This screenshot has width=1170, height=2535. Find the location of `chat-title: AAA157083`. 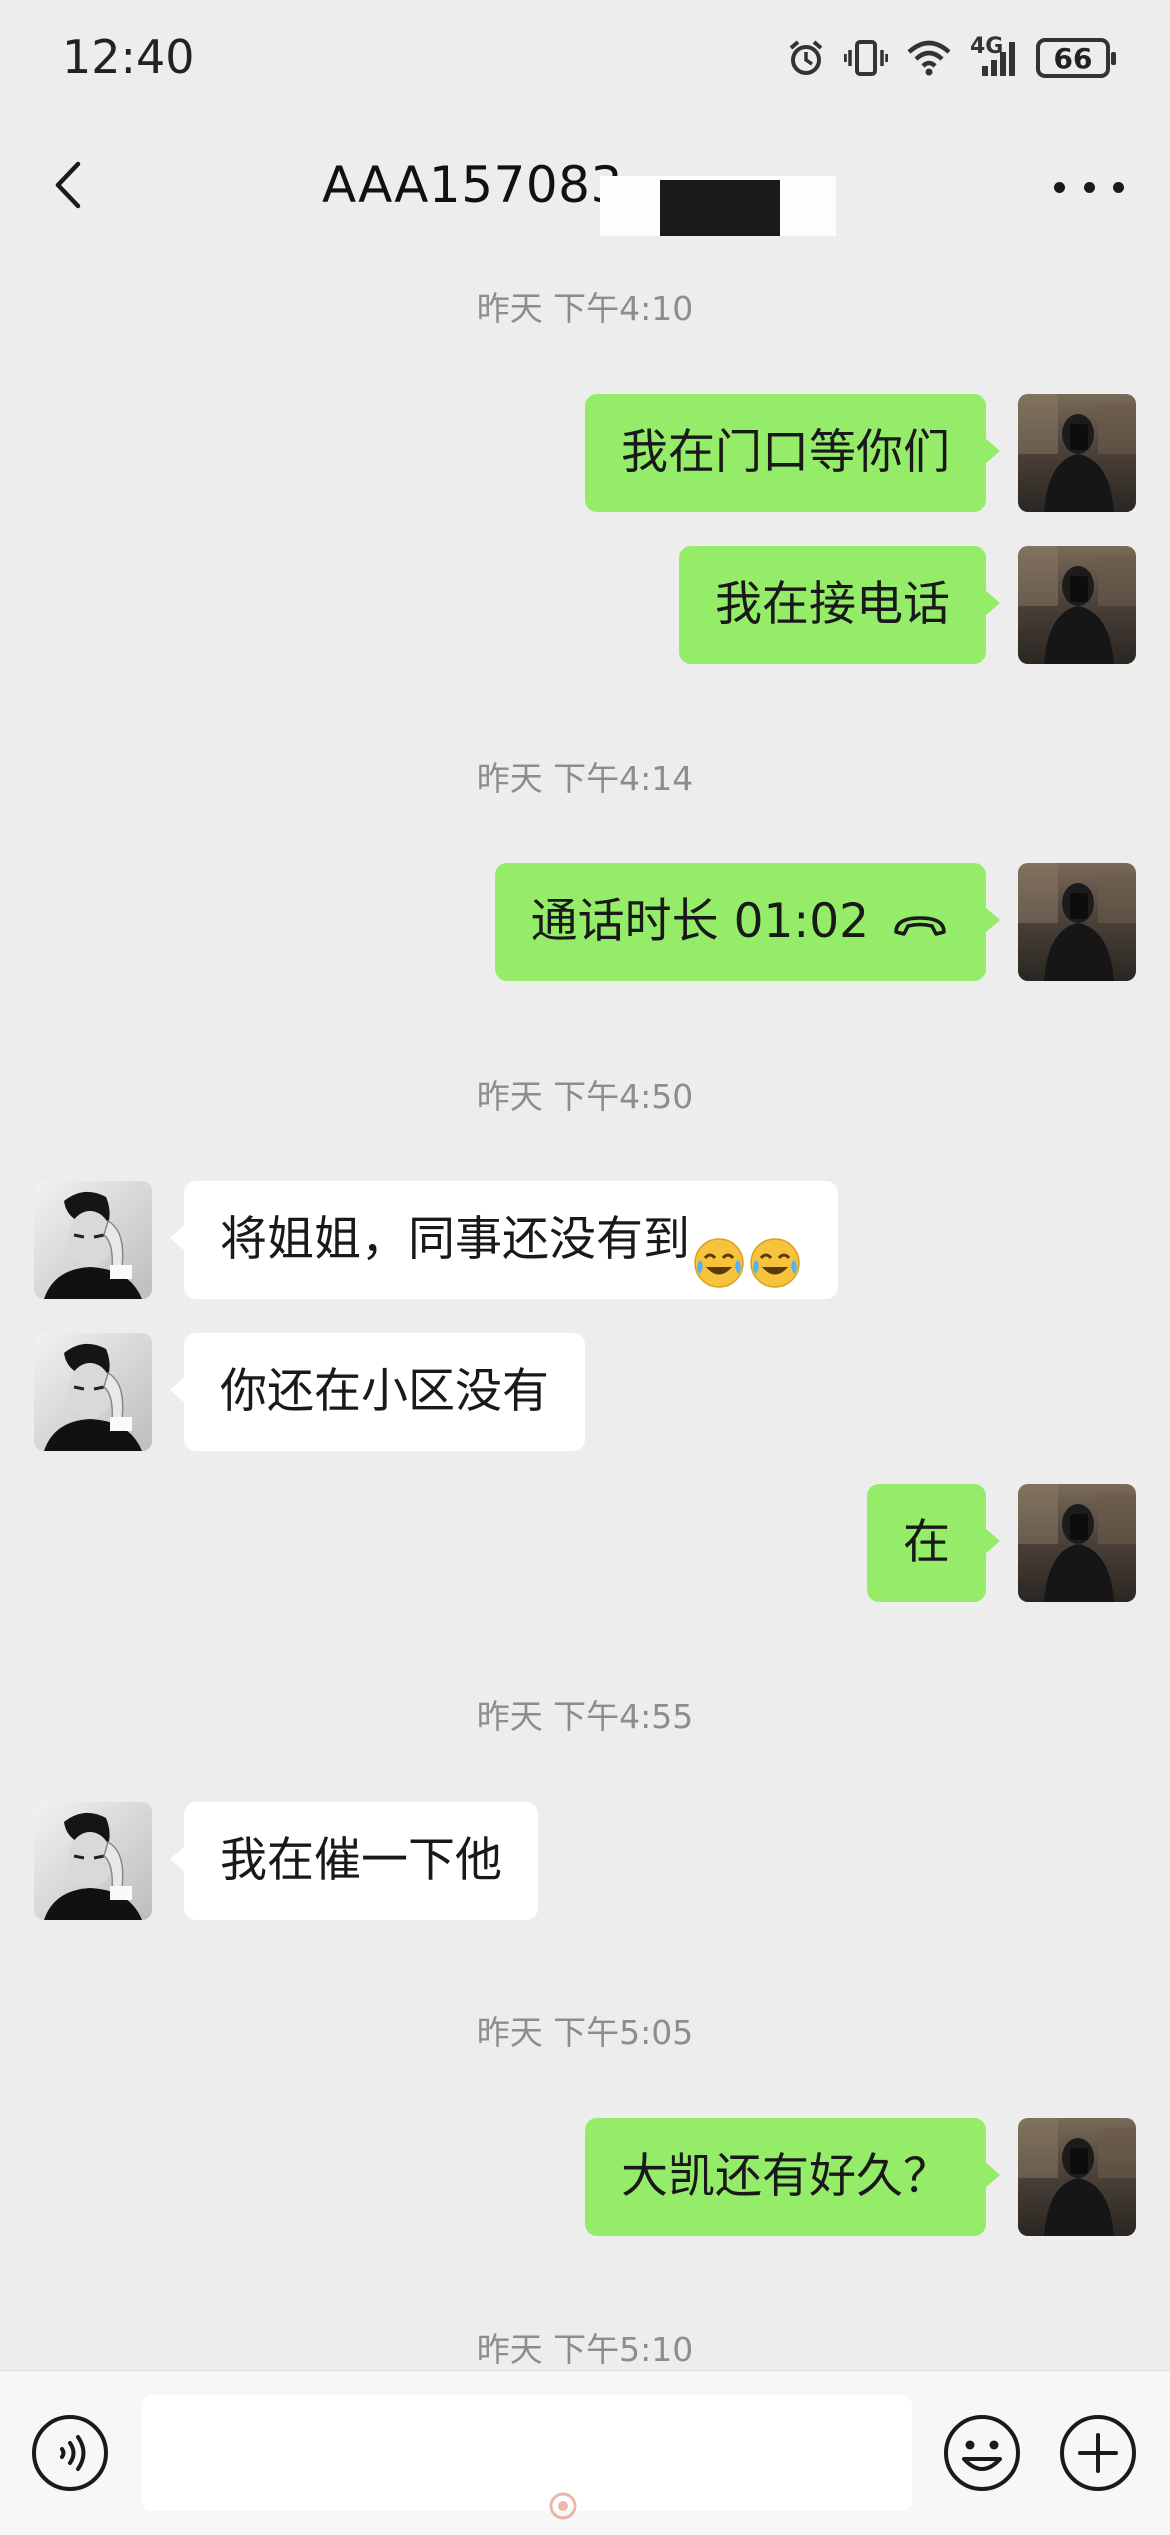

chat-title: AAA157083 is located at coordinates (472, 185).